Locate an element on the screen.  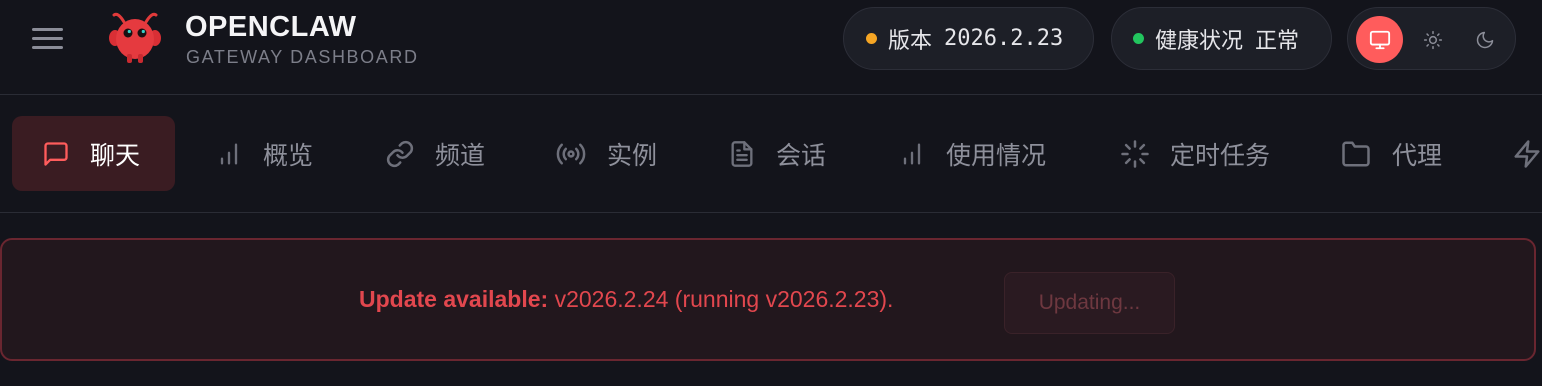
tab-chat: 聊天 is located at coordinates (93, 153).